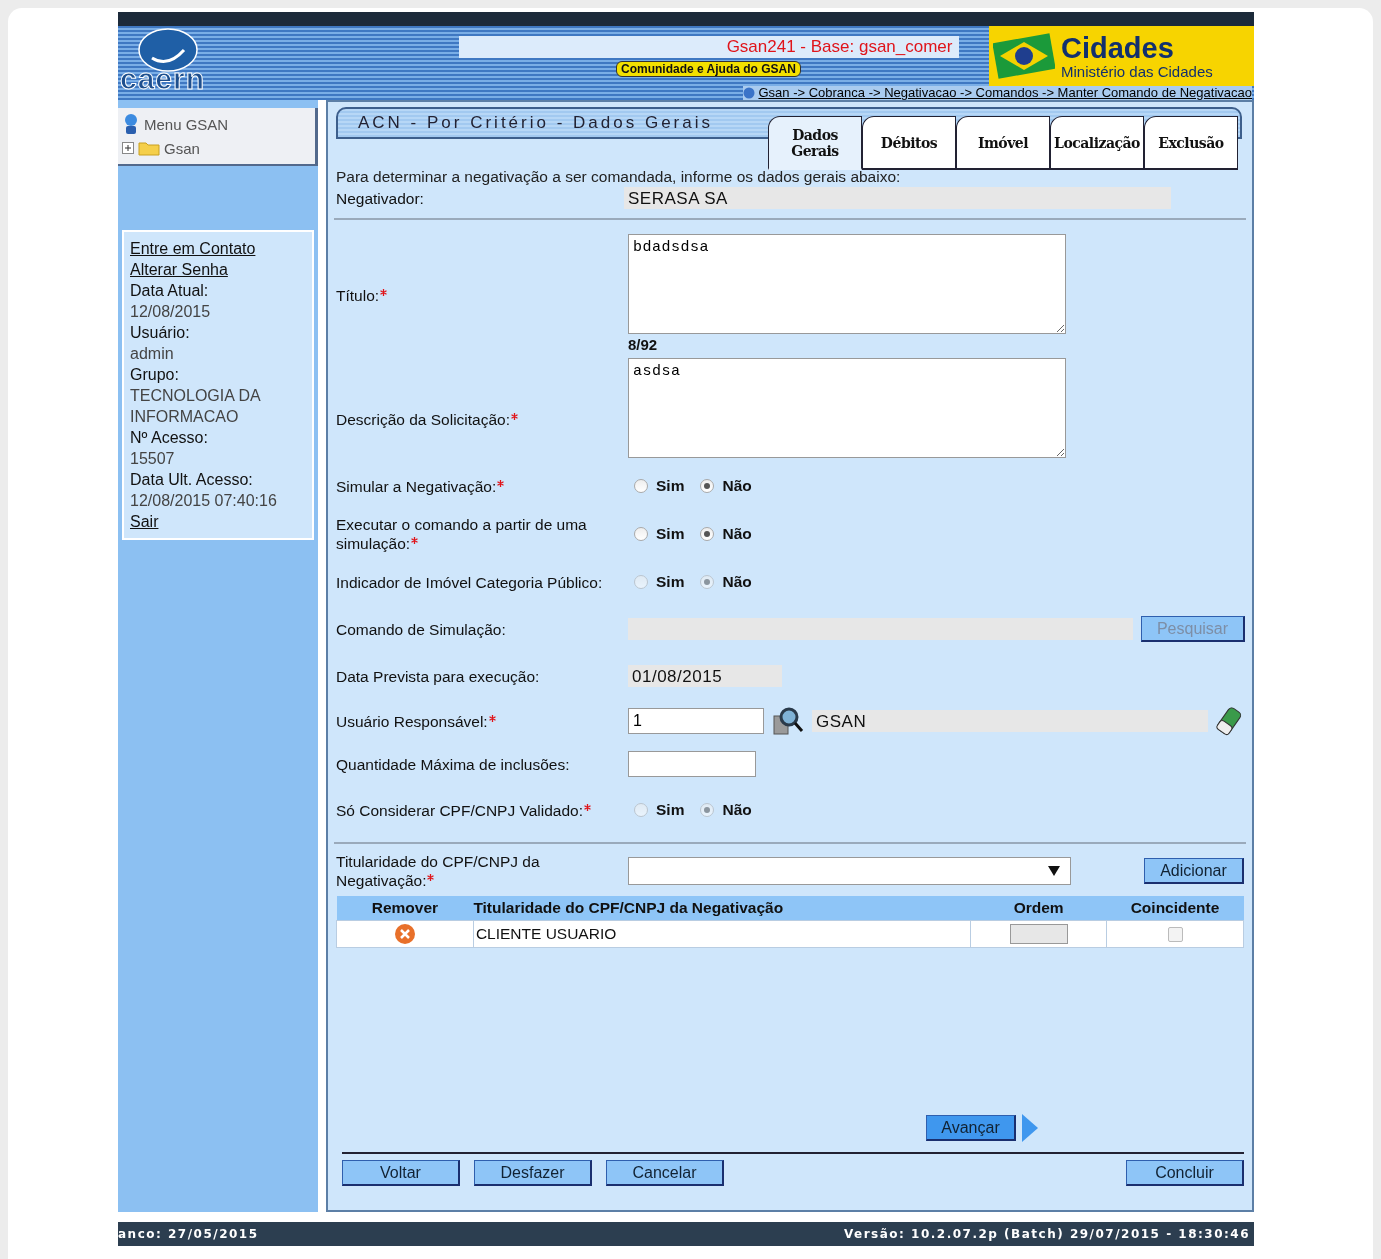  I want to click on order-field, so click(1038, 934).